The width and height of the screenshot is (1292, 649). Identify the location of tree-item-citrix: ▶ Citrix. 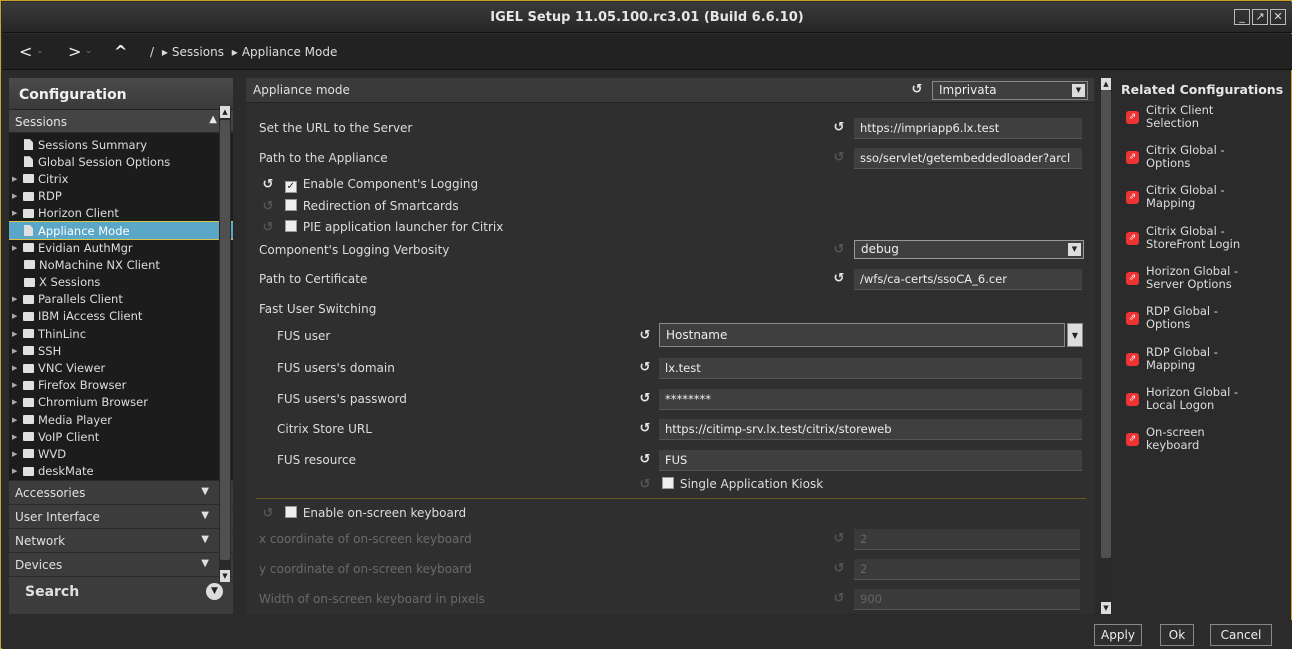
(121, 178).